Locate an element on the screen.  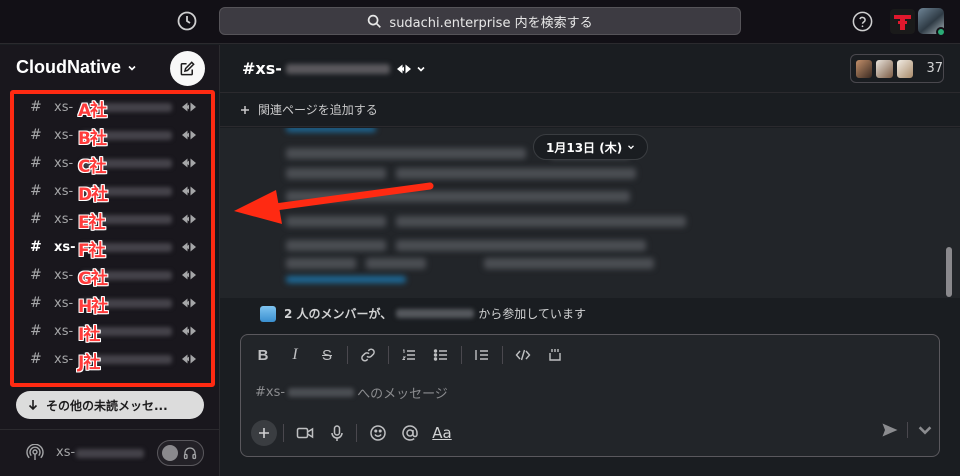
sidebar-channel-item: # xs- E社 is located at coordinates (112, 219).